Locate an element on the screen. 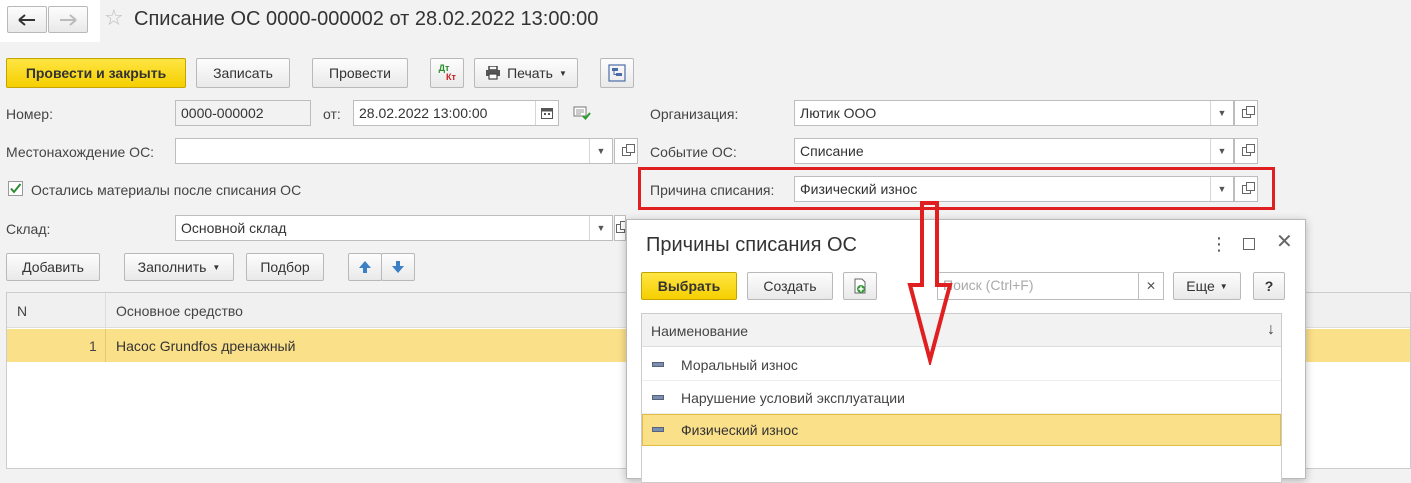 The width and height of the screenshot is (1411, 483). move-up-button is located at coordinates (365, 267).